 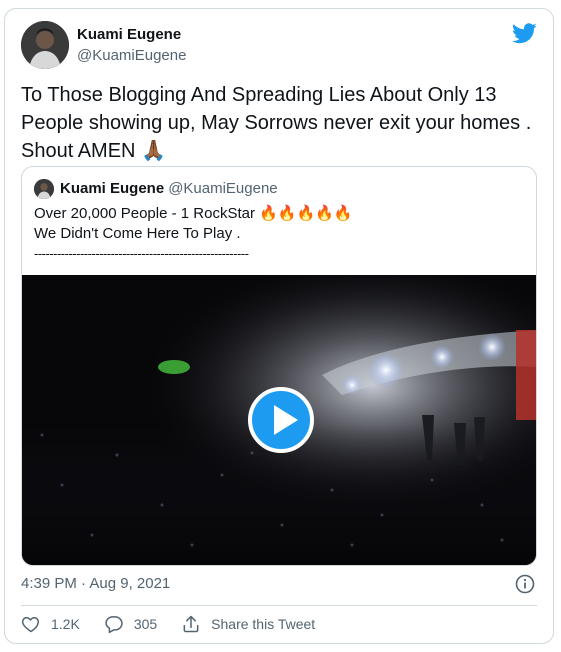 What do you see at coordinates (180, 624) in the screenshot?
I see `action-bar: 1.2K 305 Share this Tweet` at bounding box center [180, 624].